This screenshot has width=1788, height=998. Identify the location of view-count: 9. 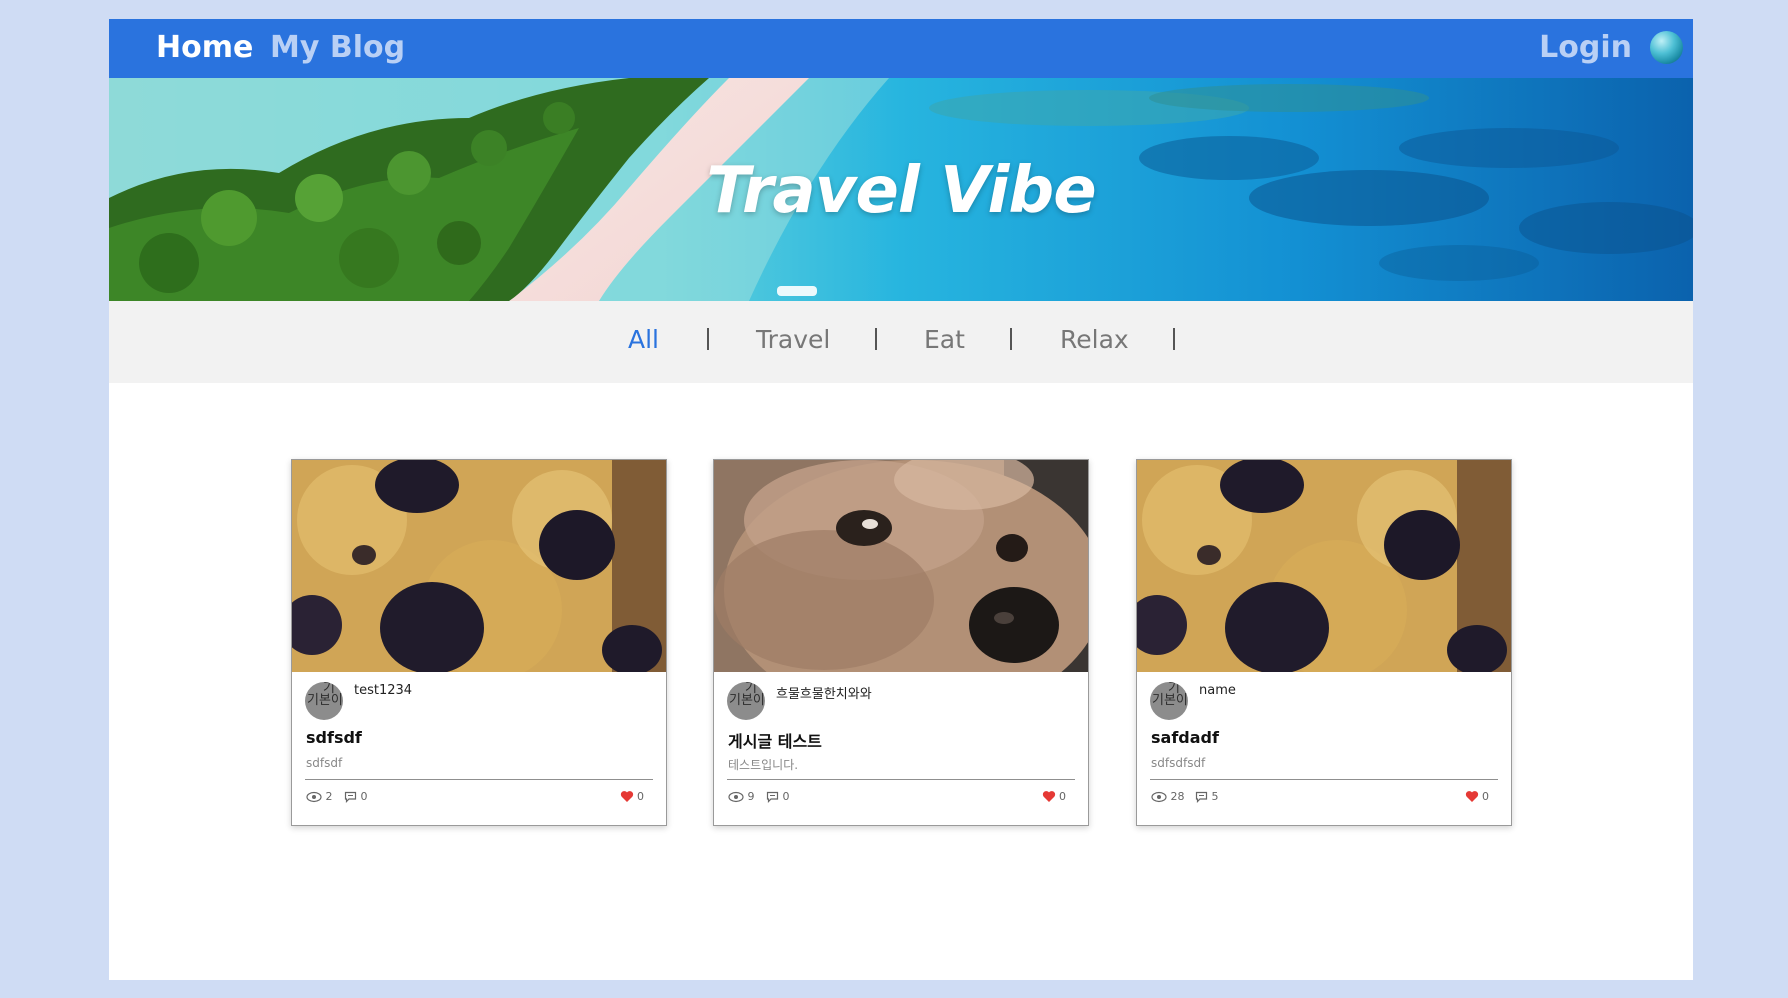
(751, 796).